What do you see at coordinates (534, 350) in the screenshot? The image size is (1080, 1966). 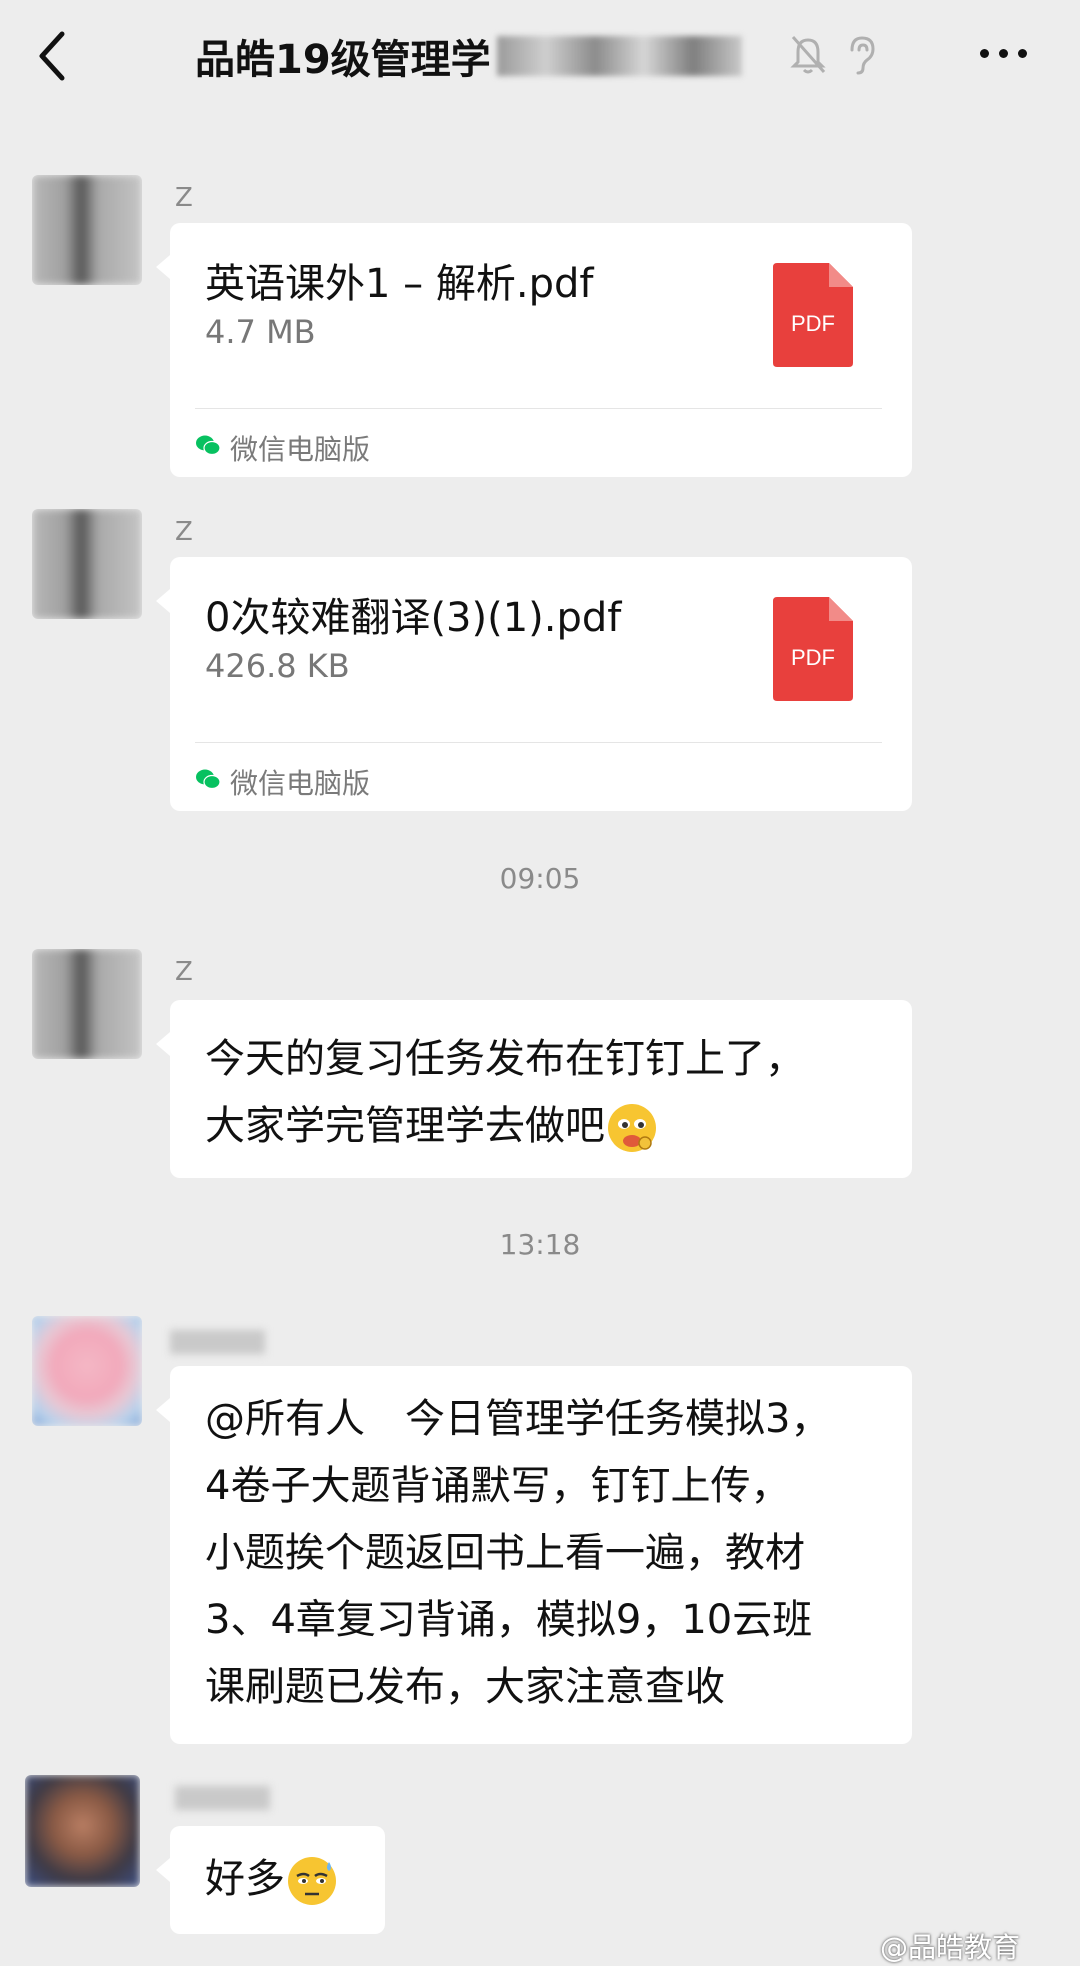 I see `file-message: 英语课外1 – 解析.pdf 4.7 MB PDF 微信电脑版` at bounding box center [534, 350].